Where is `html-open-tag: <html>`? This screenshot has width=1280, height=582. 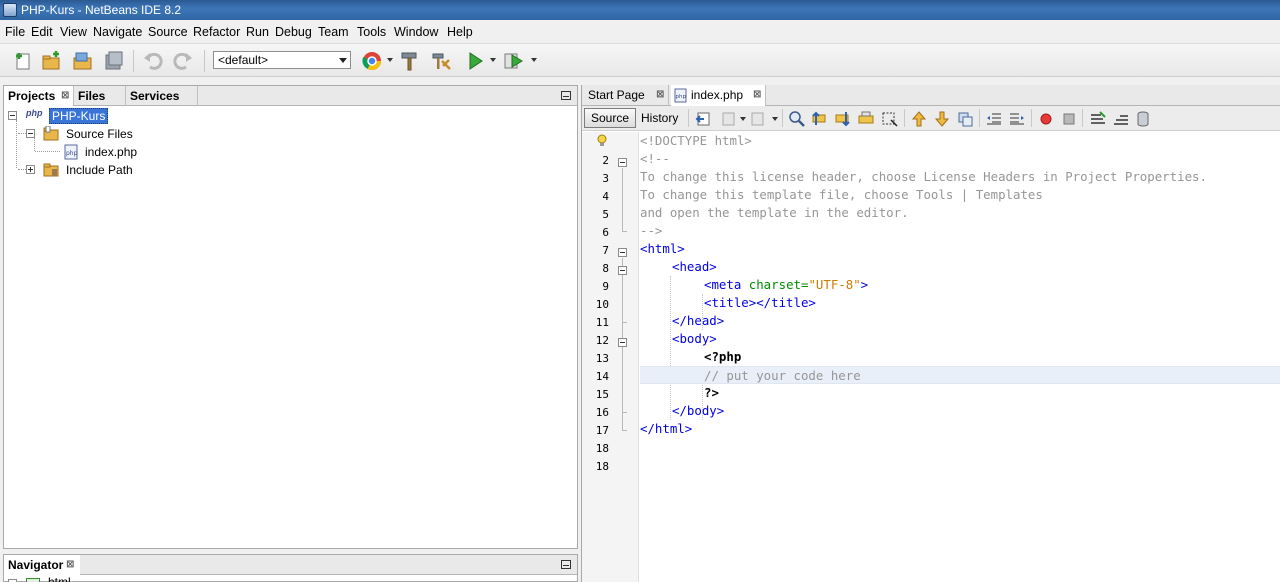
html-open-tag: <html> is located at coordinates (662, 248).